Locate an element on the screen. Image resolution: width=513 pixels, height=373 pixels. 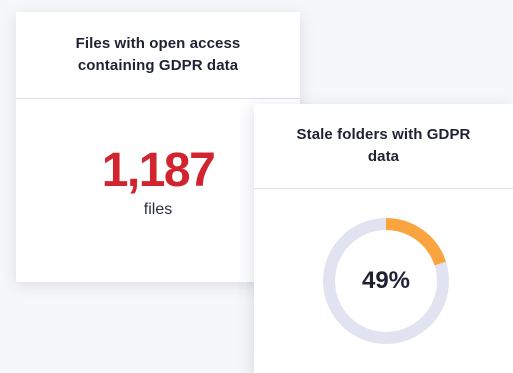
percent-donut-chart: 49% is located at coordinates (386, 281).